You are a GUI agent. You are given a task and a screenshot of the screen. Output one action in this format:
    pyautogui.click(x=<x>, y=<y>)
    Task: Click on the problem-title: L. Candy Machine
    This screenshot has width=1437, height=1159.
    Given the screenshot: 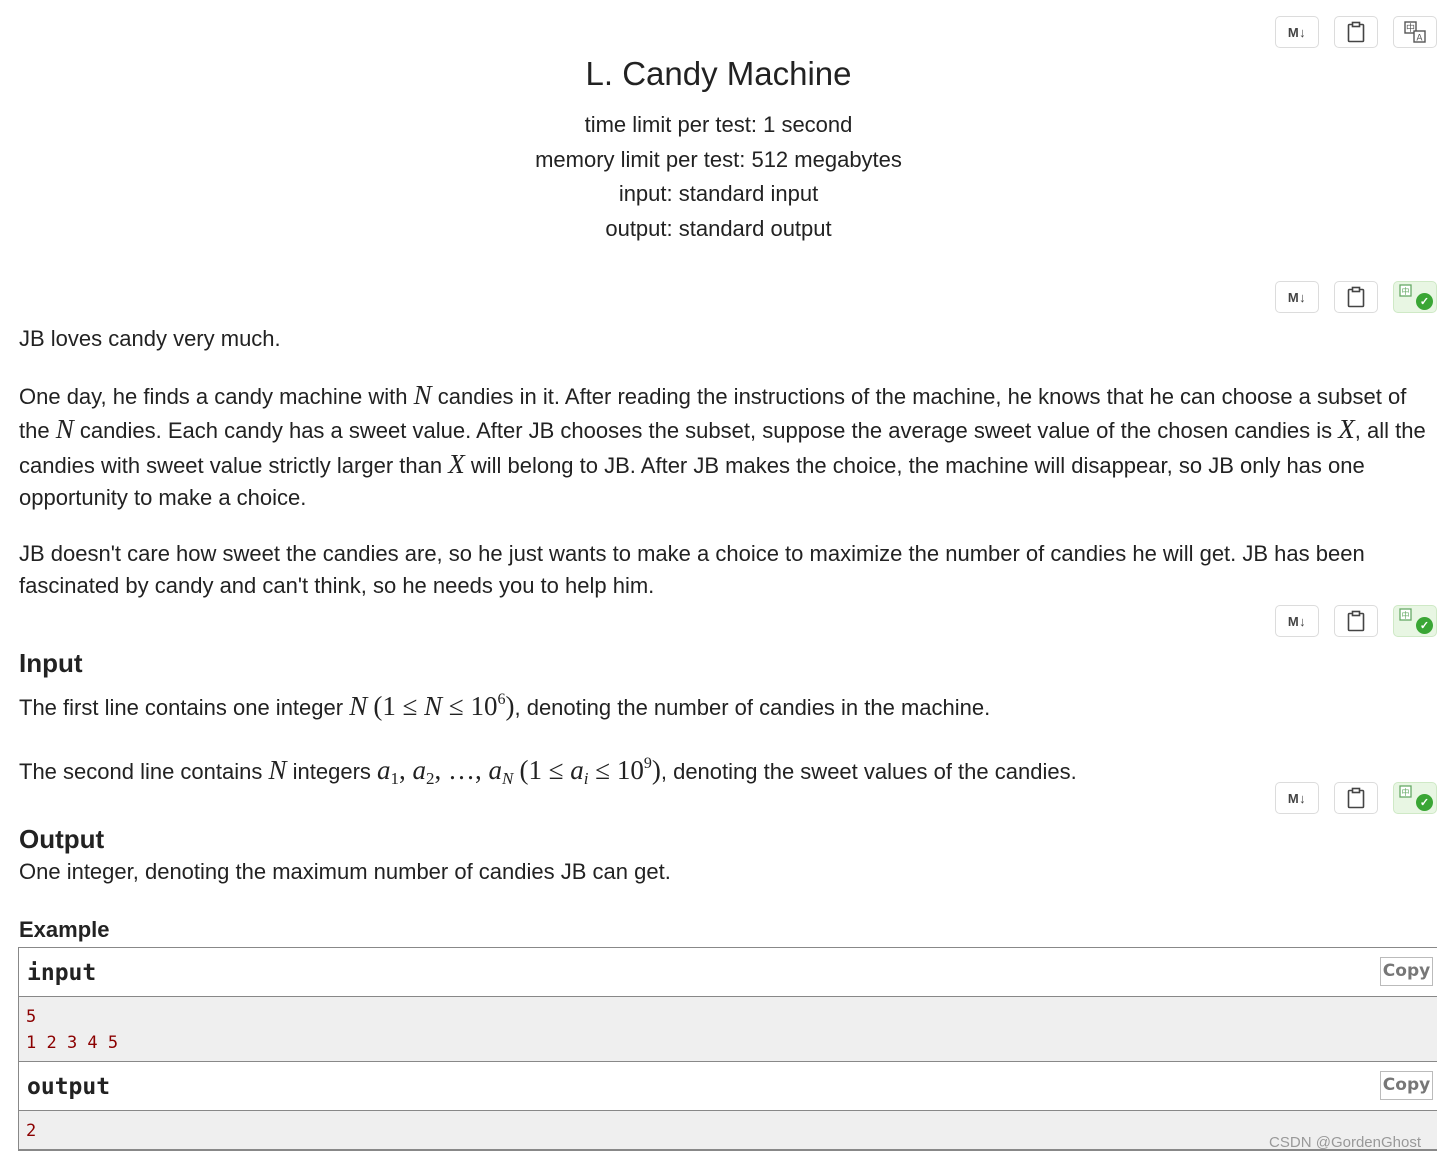 What is the action you would take?
    pyautogui.click(x=718, y=73)
    